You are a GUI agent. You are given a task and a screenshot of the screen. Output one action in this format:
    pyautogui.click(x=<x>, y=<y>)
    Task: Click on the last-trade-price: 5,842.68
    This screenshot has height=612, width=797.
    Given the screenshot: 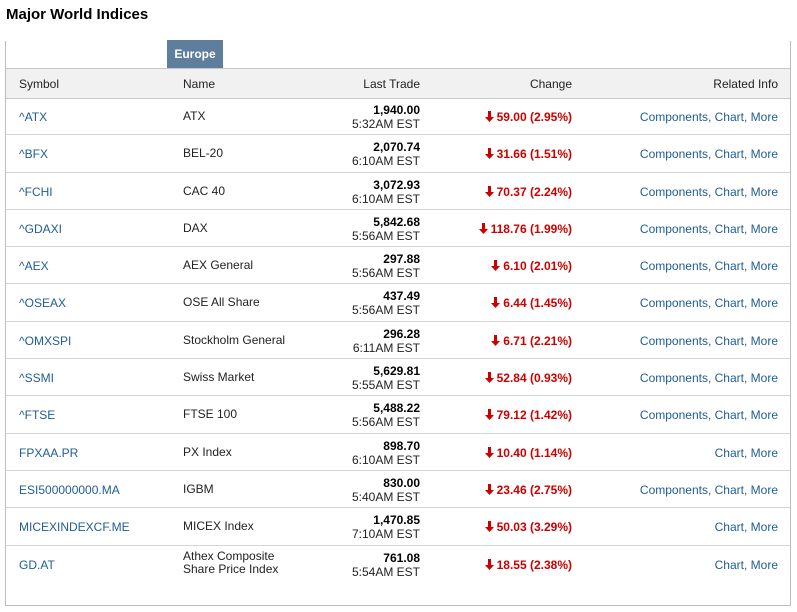 What is the action you would take?
    pyautogui.click(x=396, y=221)
    